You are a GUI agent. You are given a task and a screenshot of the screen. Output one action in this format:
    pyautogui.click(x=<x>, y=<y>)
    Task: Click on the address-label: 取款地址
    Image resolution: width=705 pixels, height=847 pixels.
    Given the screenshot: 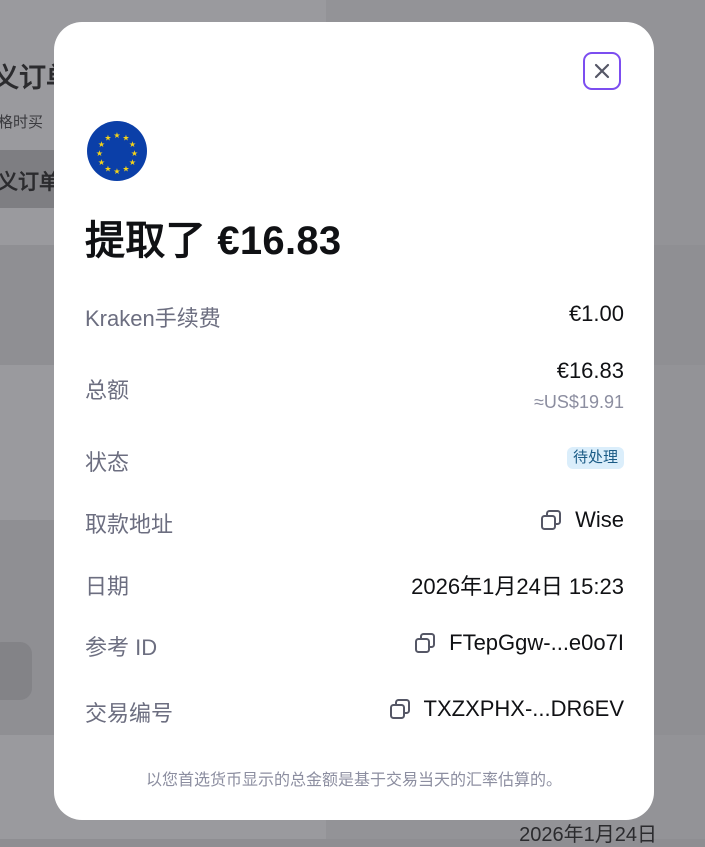 What is the action you would take?
    pyautogui.click(x=129, y=524)
    